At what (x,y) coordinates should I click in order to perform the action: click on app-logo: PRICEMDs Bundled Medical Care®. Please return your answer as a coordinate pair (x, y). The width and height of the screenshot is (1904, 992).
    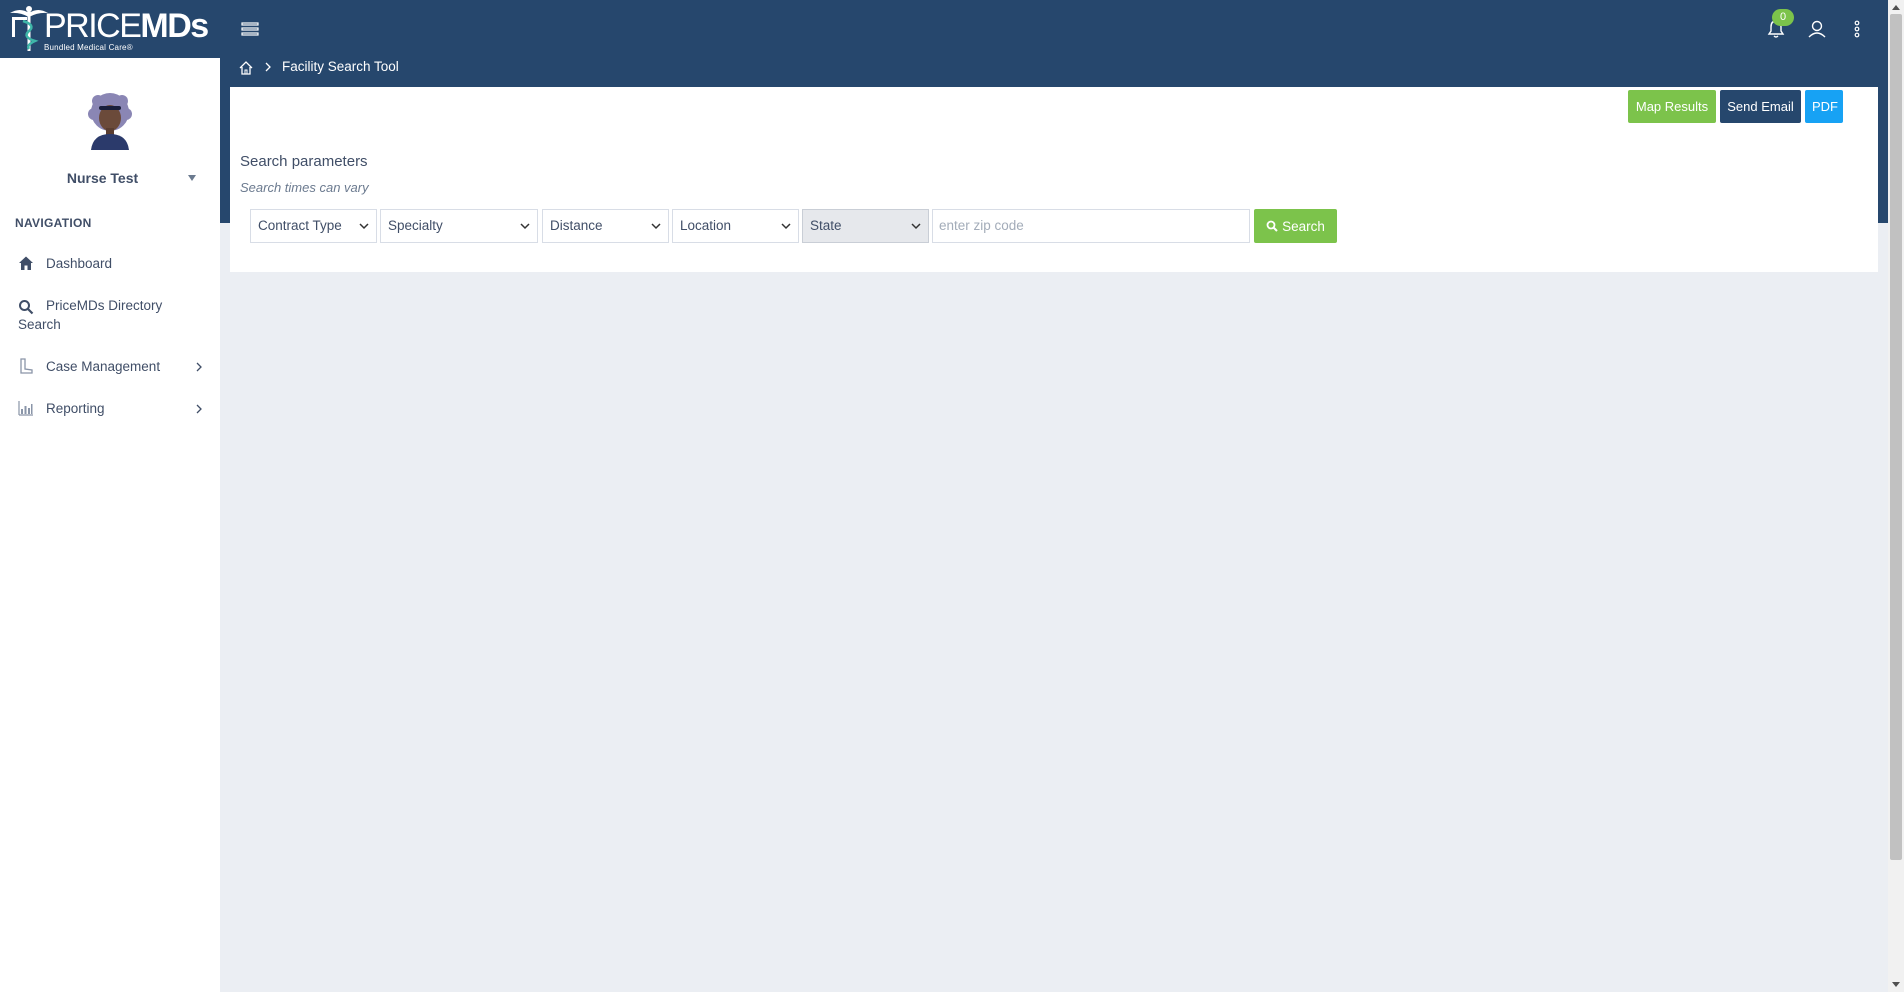
    Looking at the image, I should click on (110, 29).